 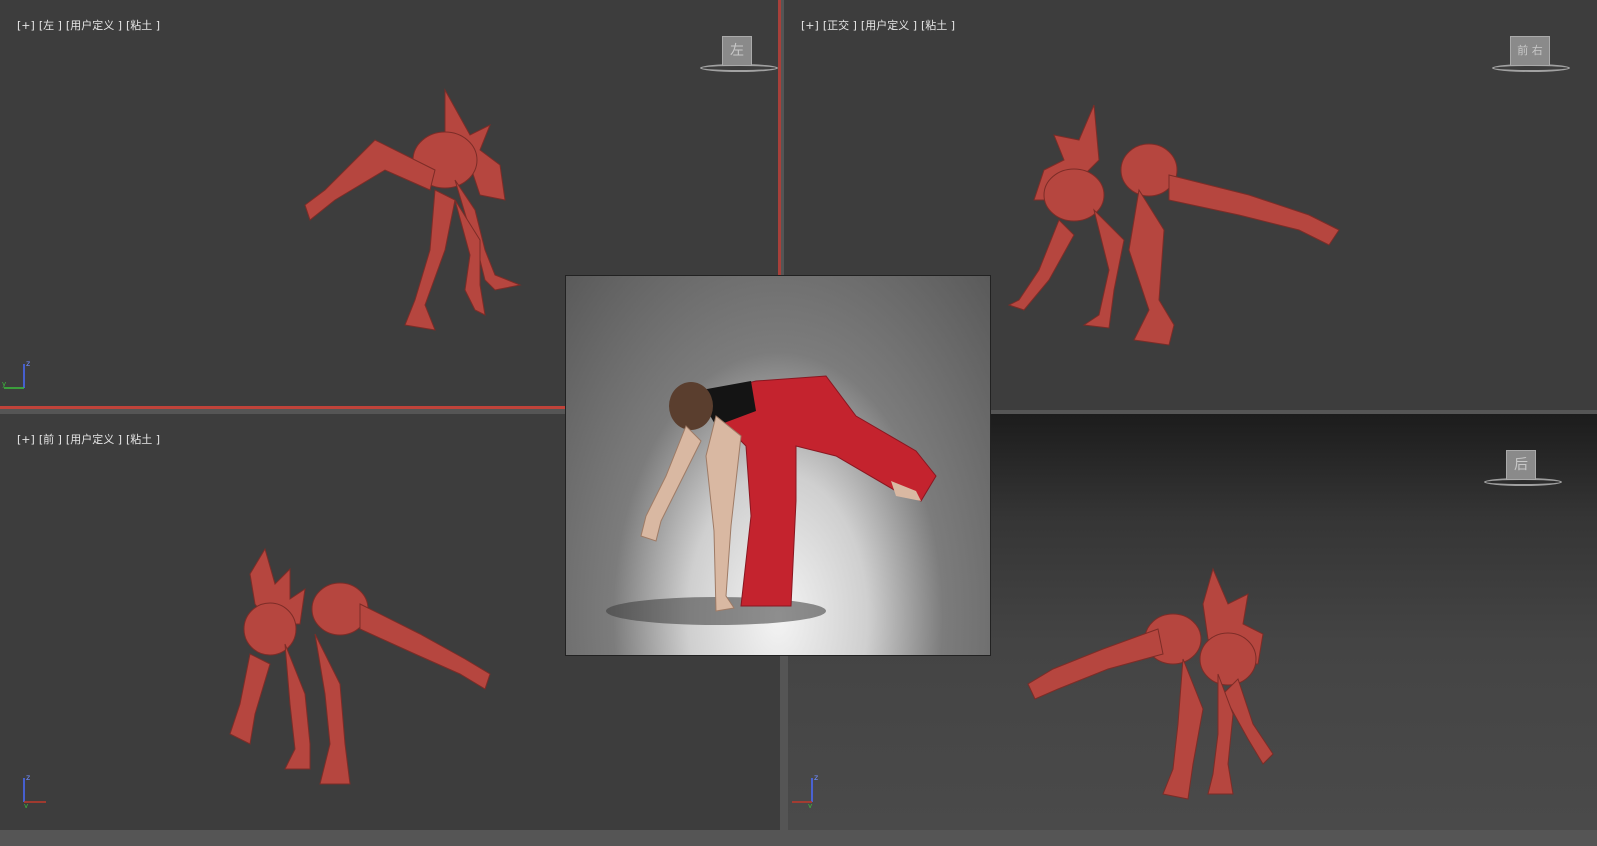 What do you see at coordinates (50, 439) in the screenshot?
I see `viewport-view-menu: [前 ]` at bounding box center [50, 439].